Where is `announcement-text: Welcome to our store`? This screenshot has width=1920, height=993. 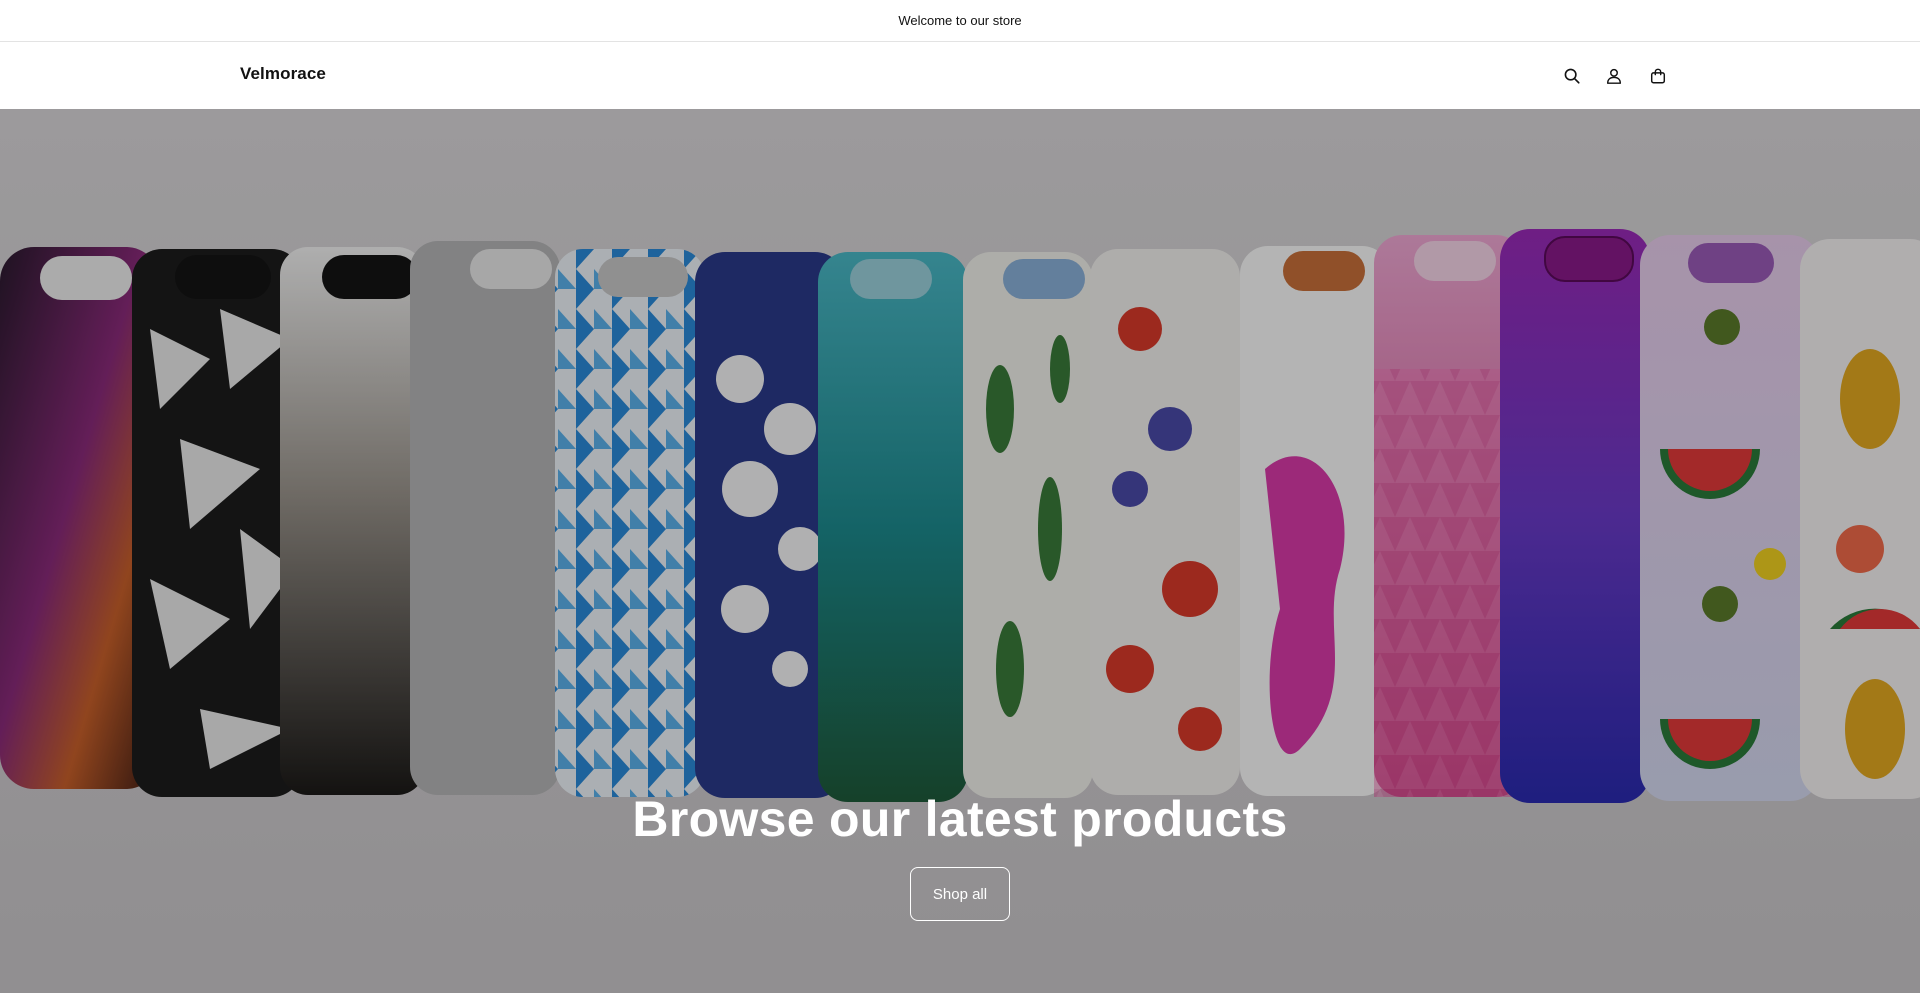 announcement-text: Welcome to our store is located at coordinates (960, 20).